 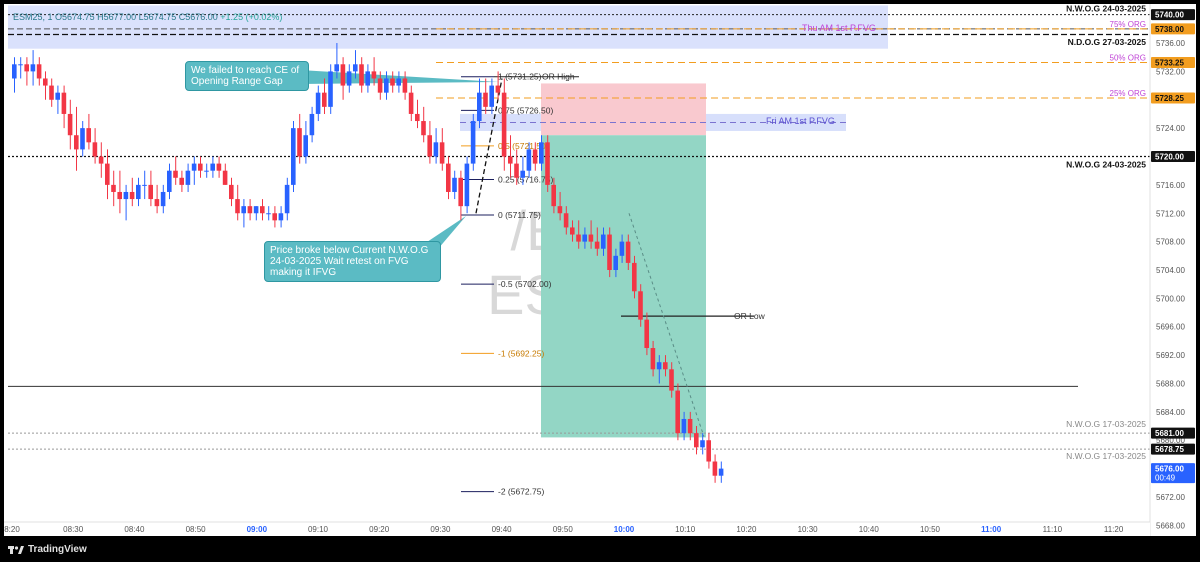 I want to click on level-label-5: N.W.O.G 24-03-2025, so click(x=1106, y=165).